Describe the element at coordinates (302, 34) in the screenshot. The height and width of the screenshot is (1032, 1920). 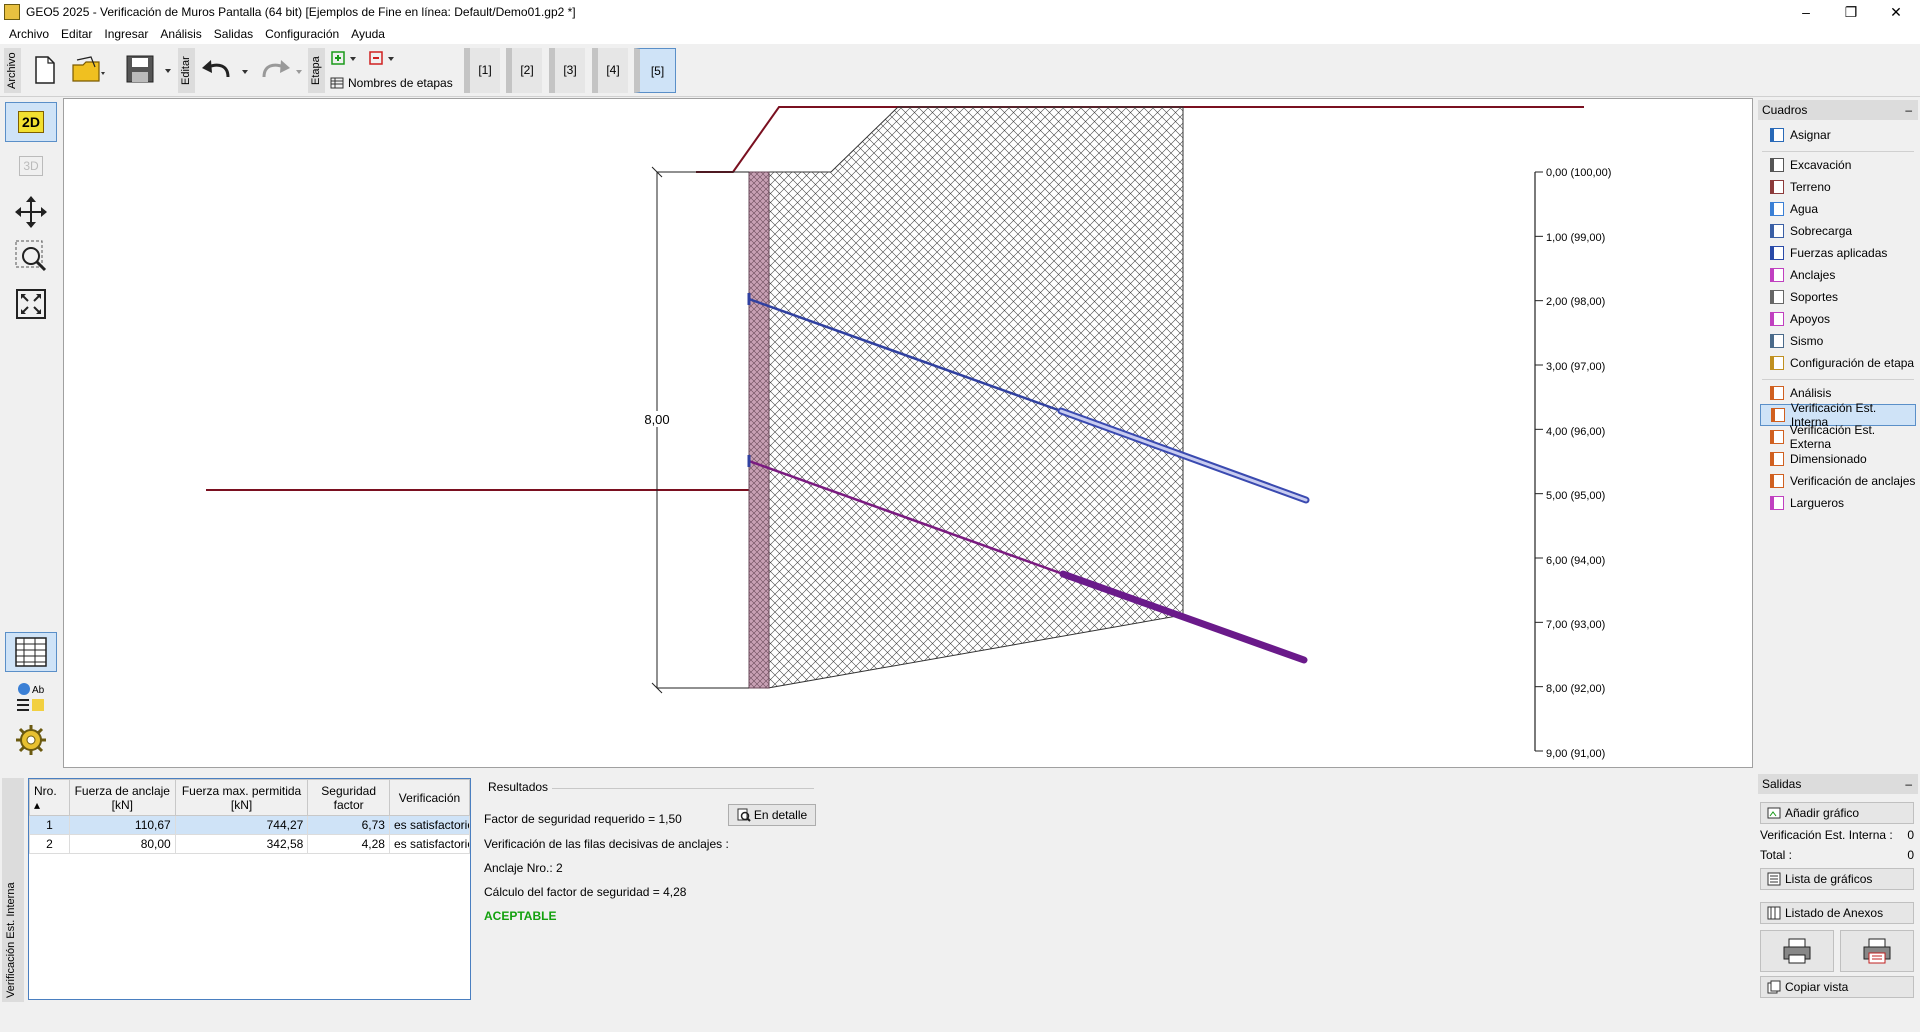
I see `menu-configuracion: Configuración` at that location.